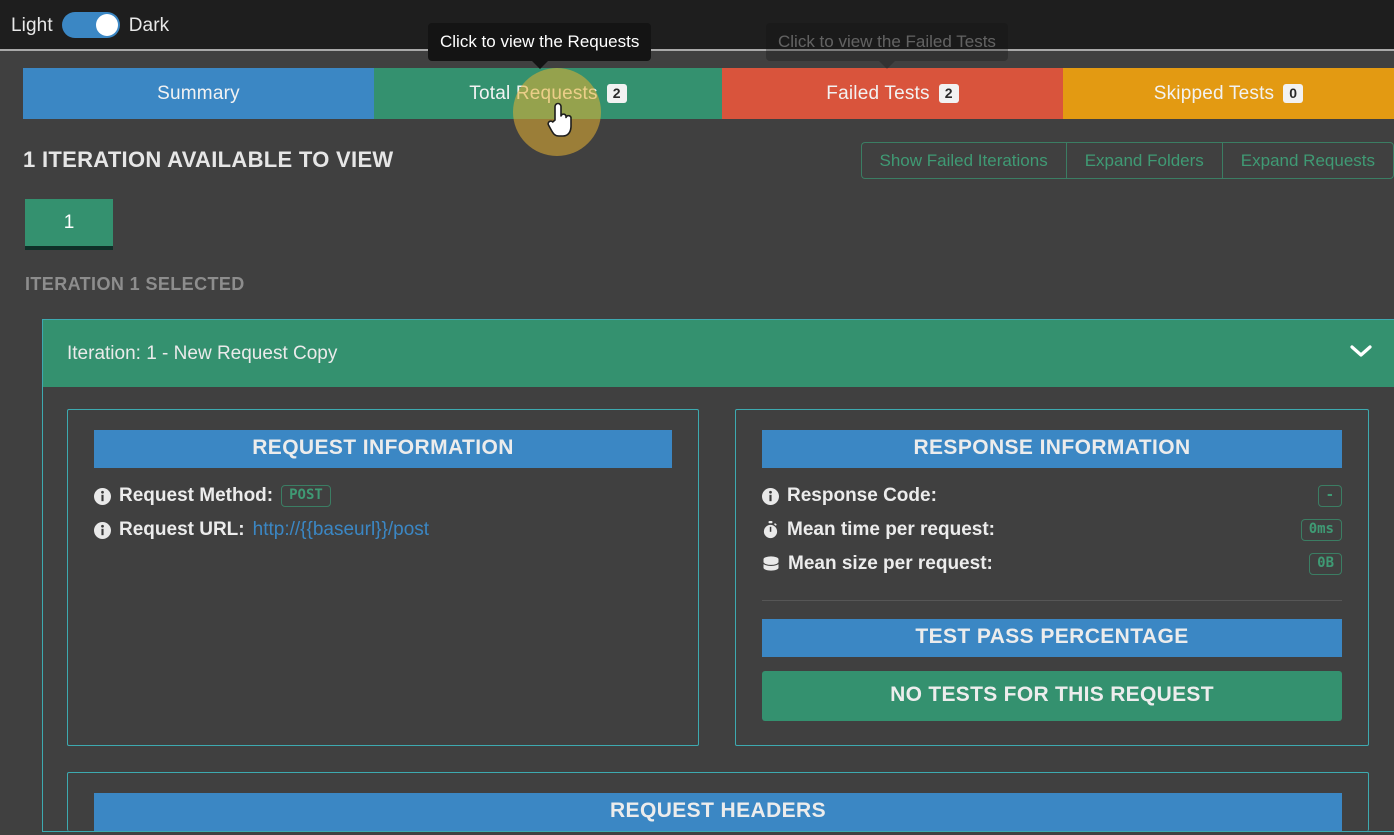  Describe the element at coordinates (1052, 496) in the screenshot. I see `response-code-row: Response Code: -` at that location.